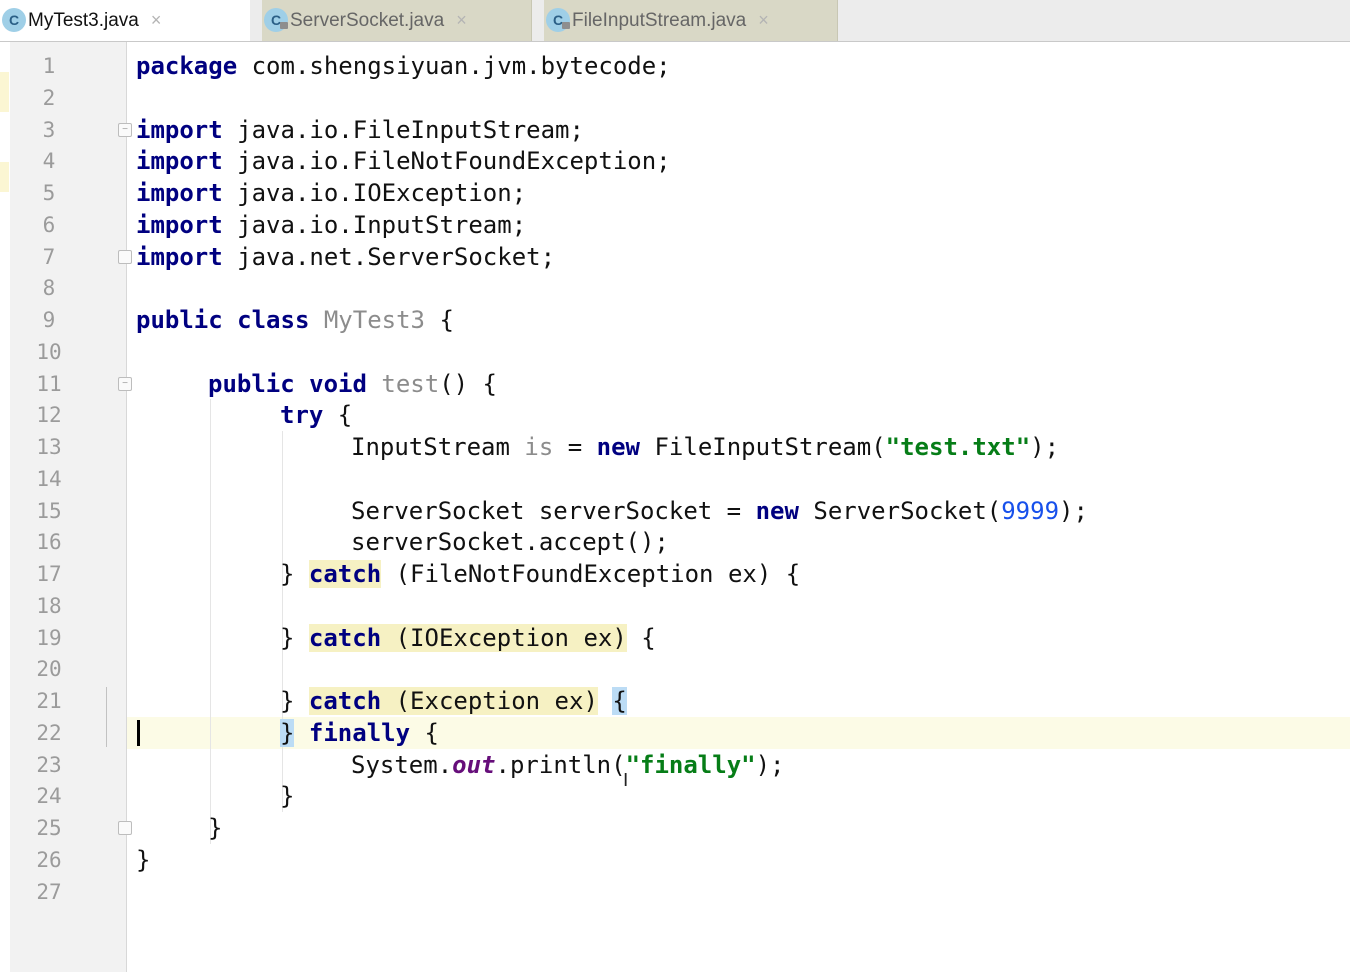 The height and width of the screenshot is (972, 1350). What do you see at coordinates (215, 828) in the screenshot?
I see `code-line-25: }` at bounding box center [215, 828].